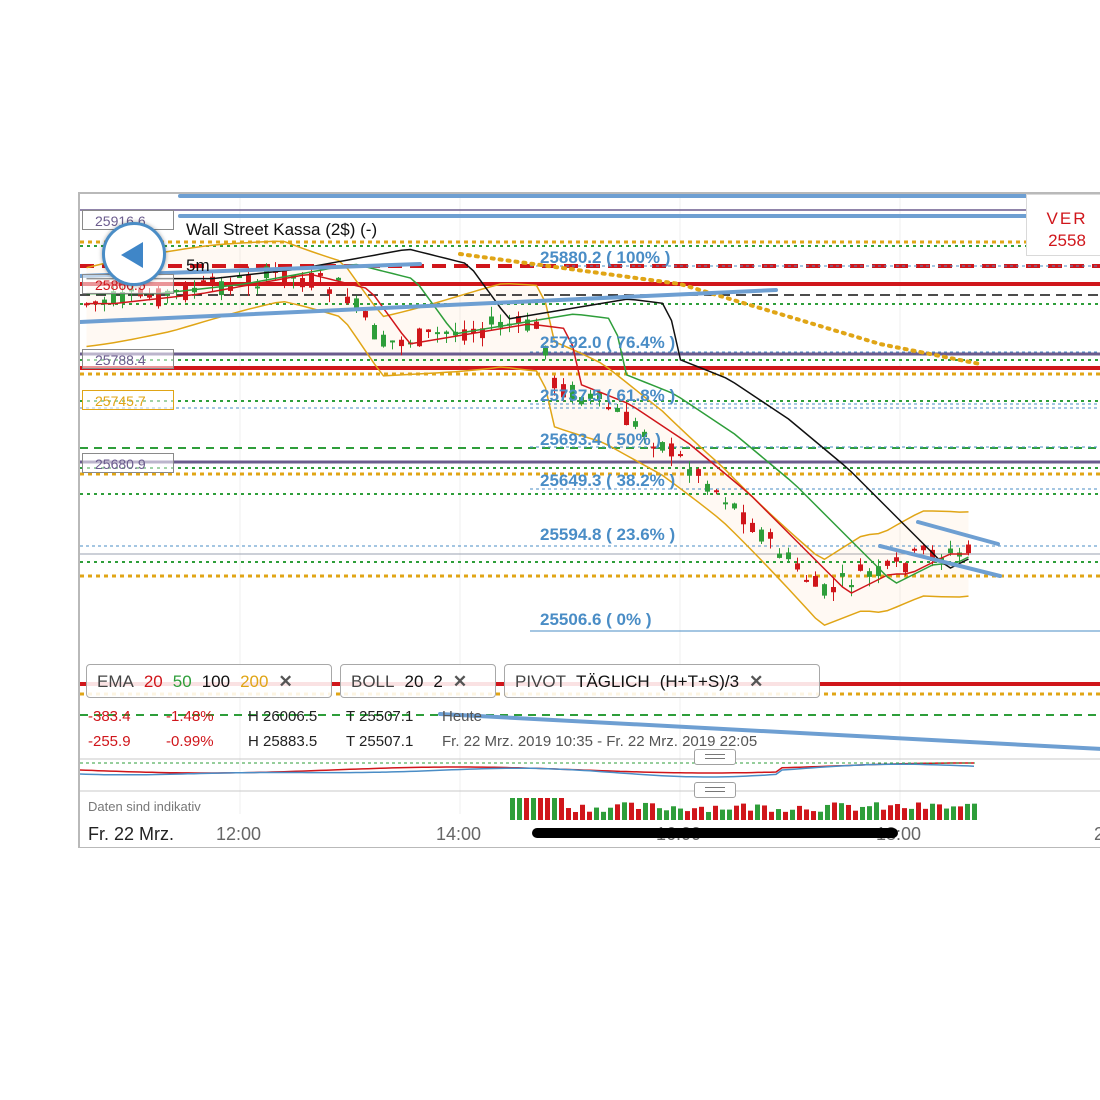  Describe the element at coordinates (285, 681) in the screenshot. I see `ema-close-icon: ✕` at that location.